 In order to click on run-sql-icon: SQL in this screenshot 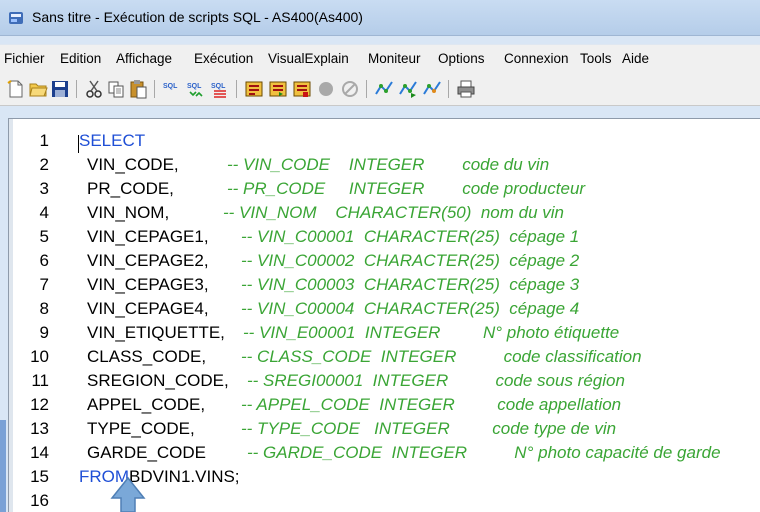, I will do `click(172, 89)`.